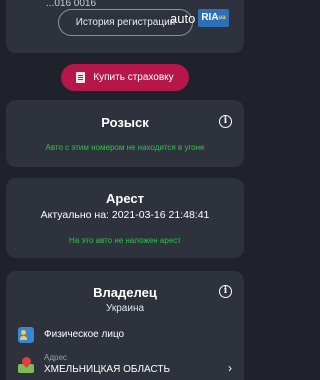  What do you see at coordinates (26, 335) in the screenshot?
I see `person-icon` at bounding box center [26, 335].